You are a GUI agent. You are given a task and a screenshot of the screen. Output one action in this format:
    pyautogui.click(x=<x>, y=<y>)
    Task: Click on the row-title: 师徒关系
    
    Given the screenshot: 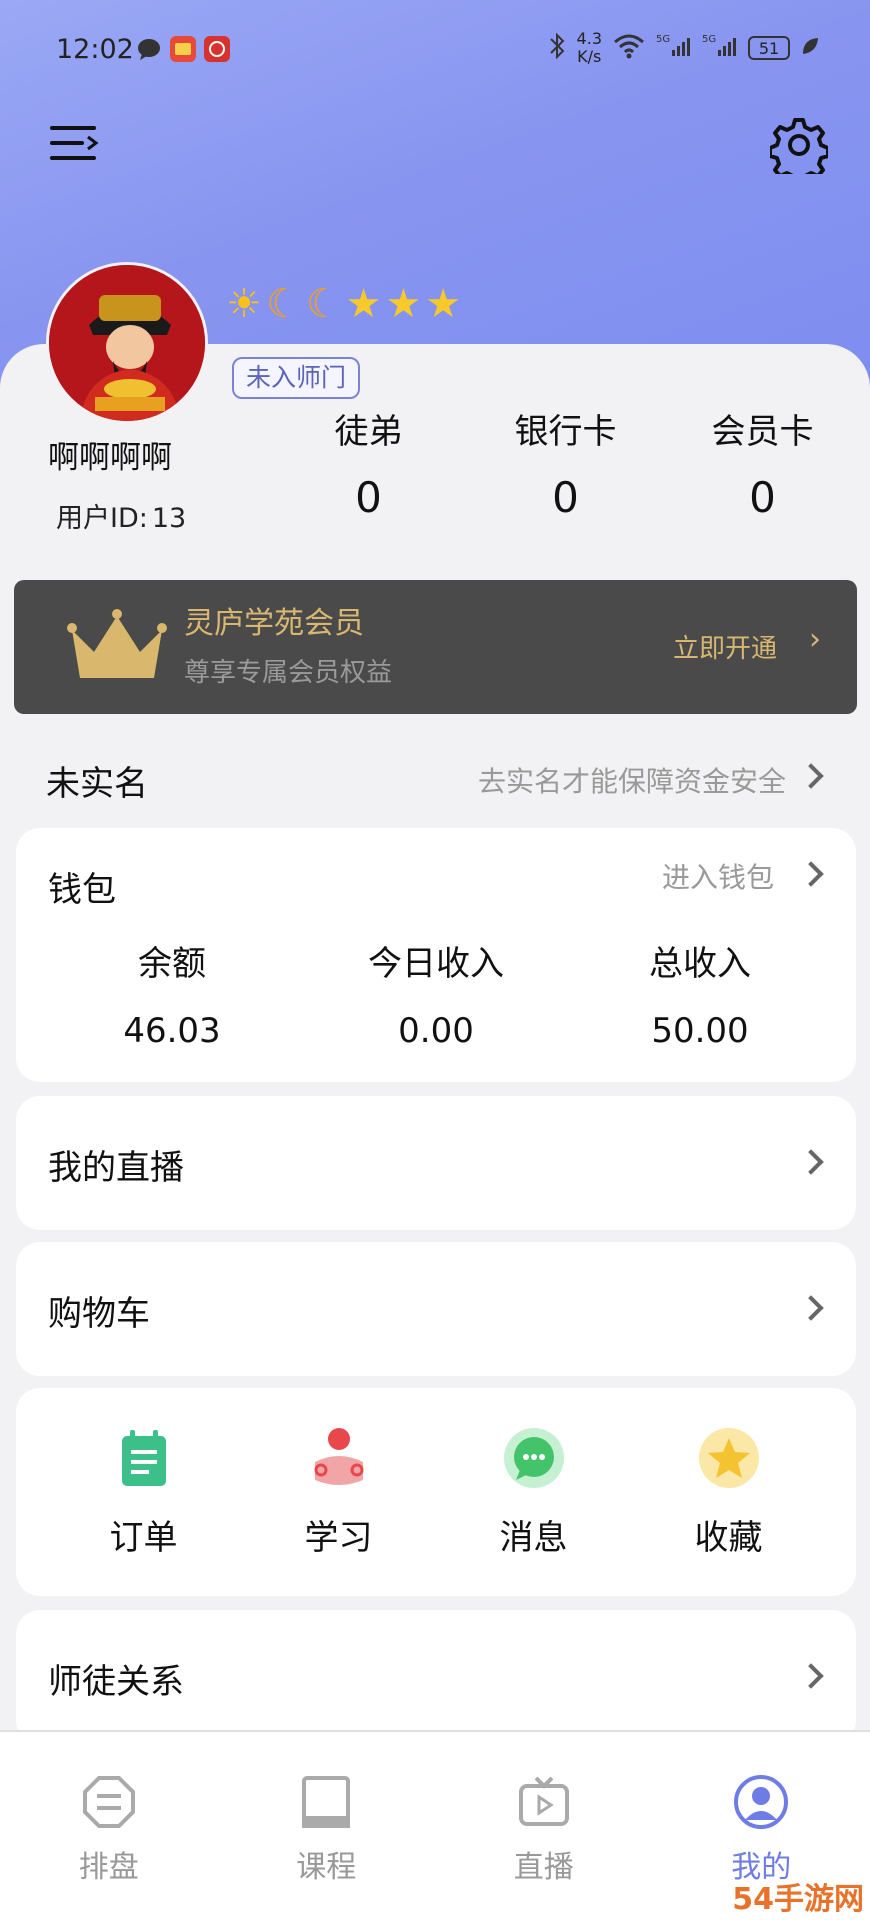 What is the action you would take?
    pyautogui.click(x=116, y=1682)
    